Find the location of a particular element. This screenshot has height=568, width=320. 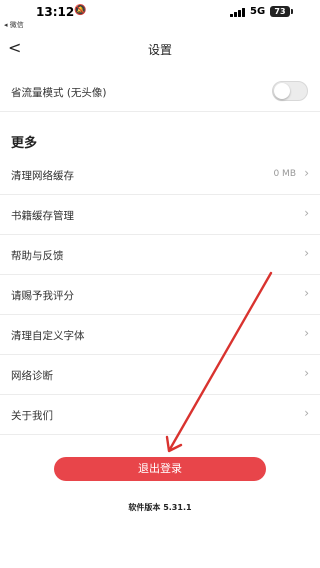

status-time: 13:12 is located at coordinates (55, 12).